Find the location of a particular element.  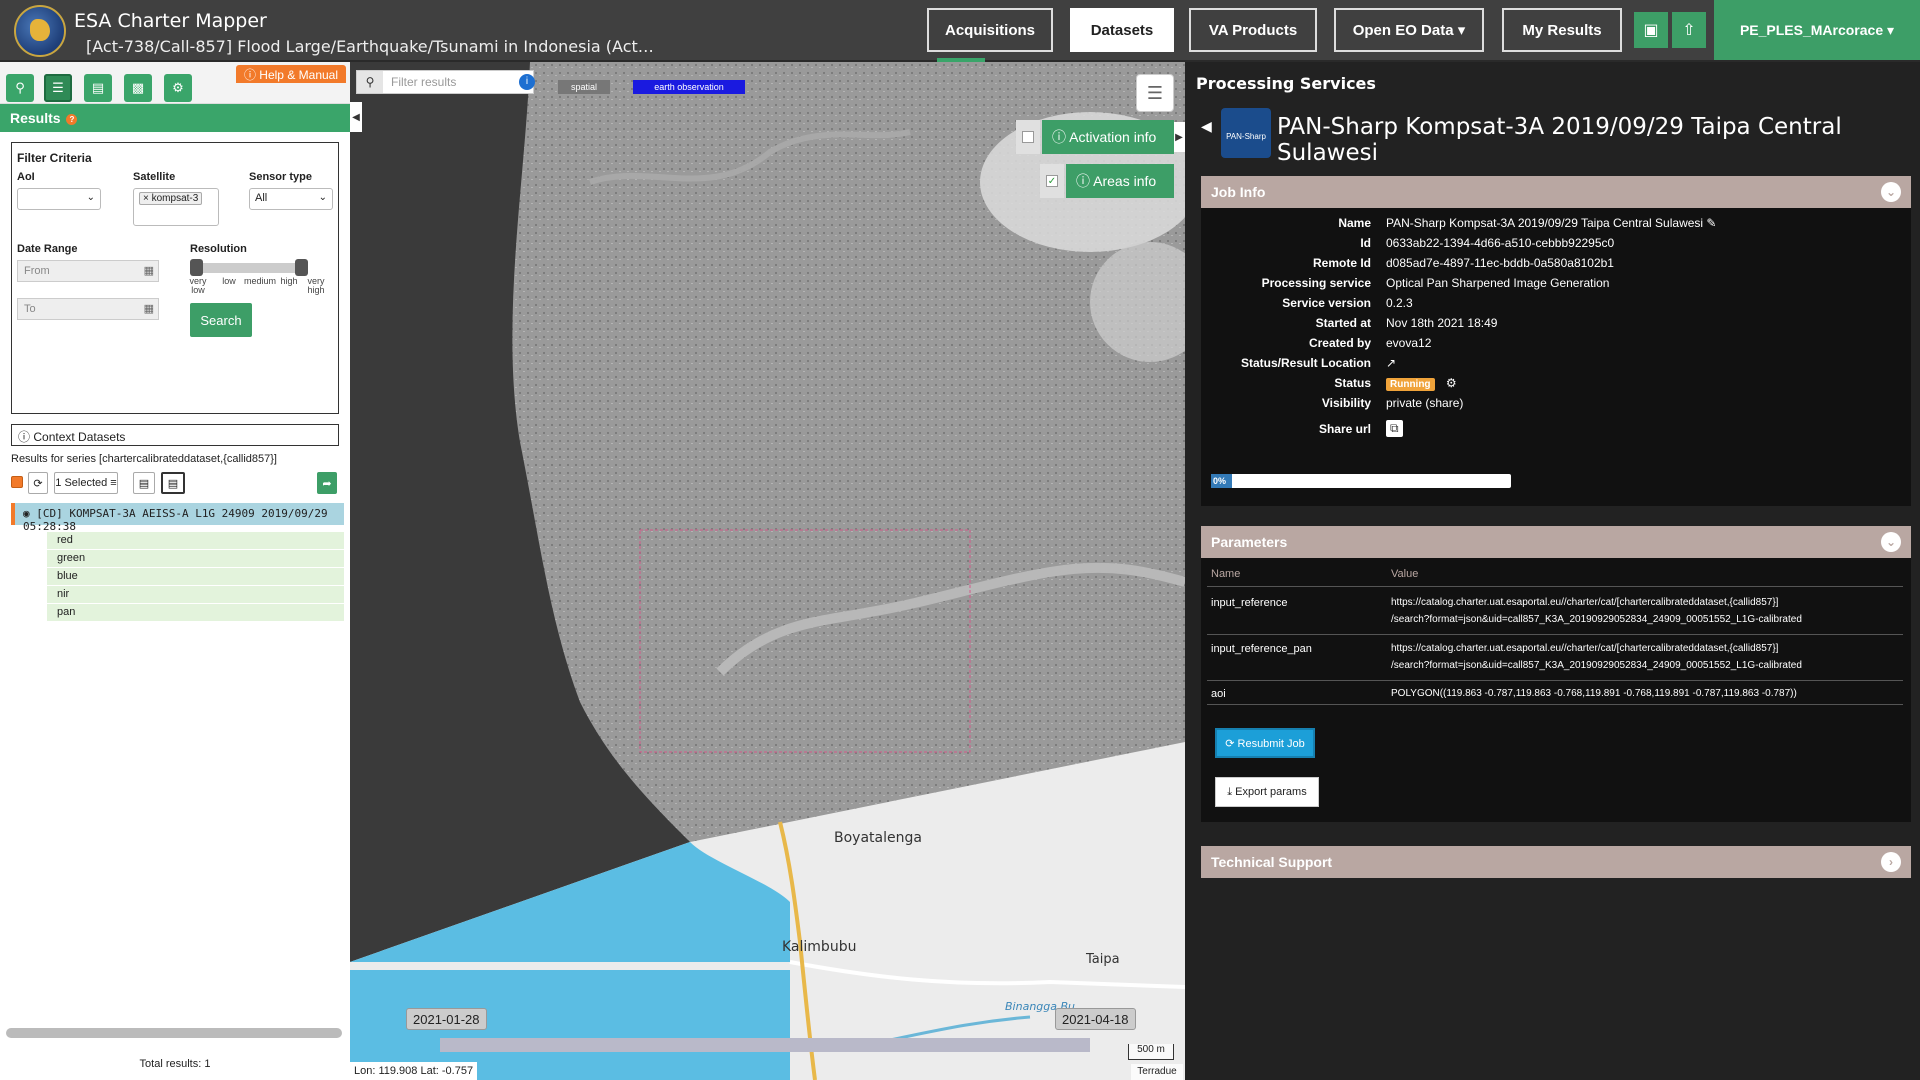

satellite-label: Satellite is located at coordinates (154, 177).